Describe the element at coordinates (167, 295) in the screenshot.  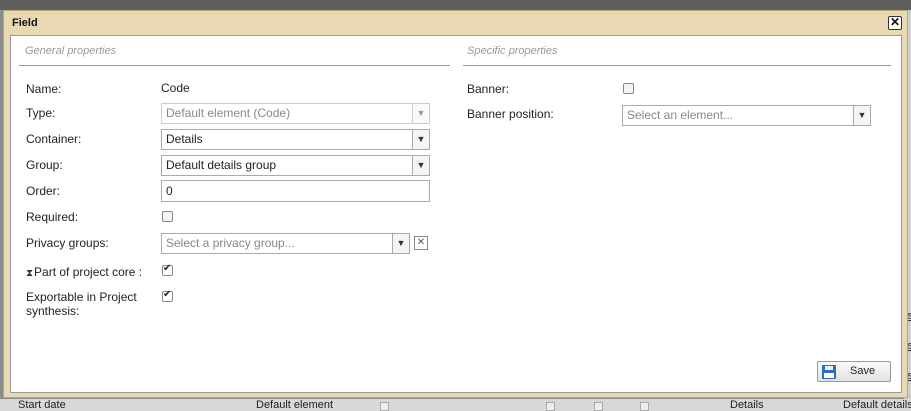
I see `exportable-checkbox` at that location.